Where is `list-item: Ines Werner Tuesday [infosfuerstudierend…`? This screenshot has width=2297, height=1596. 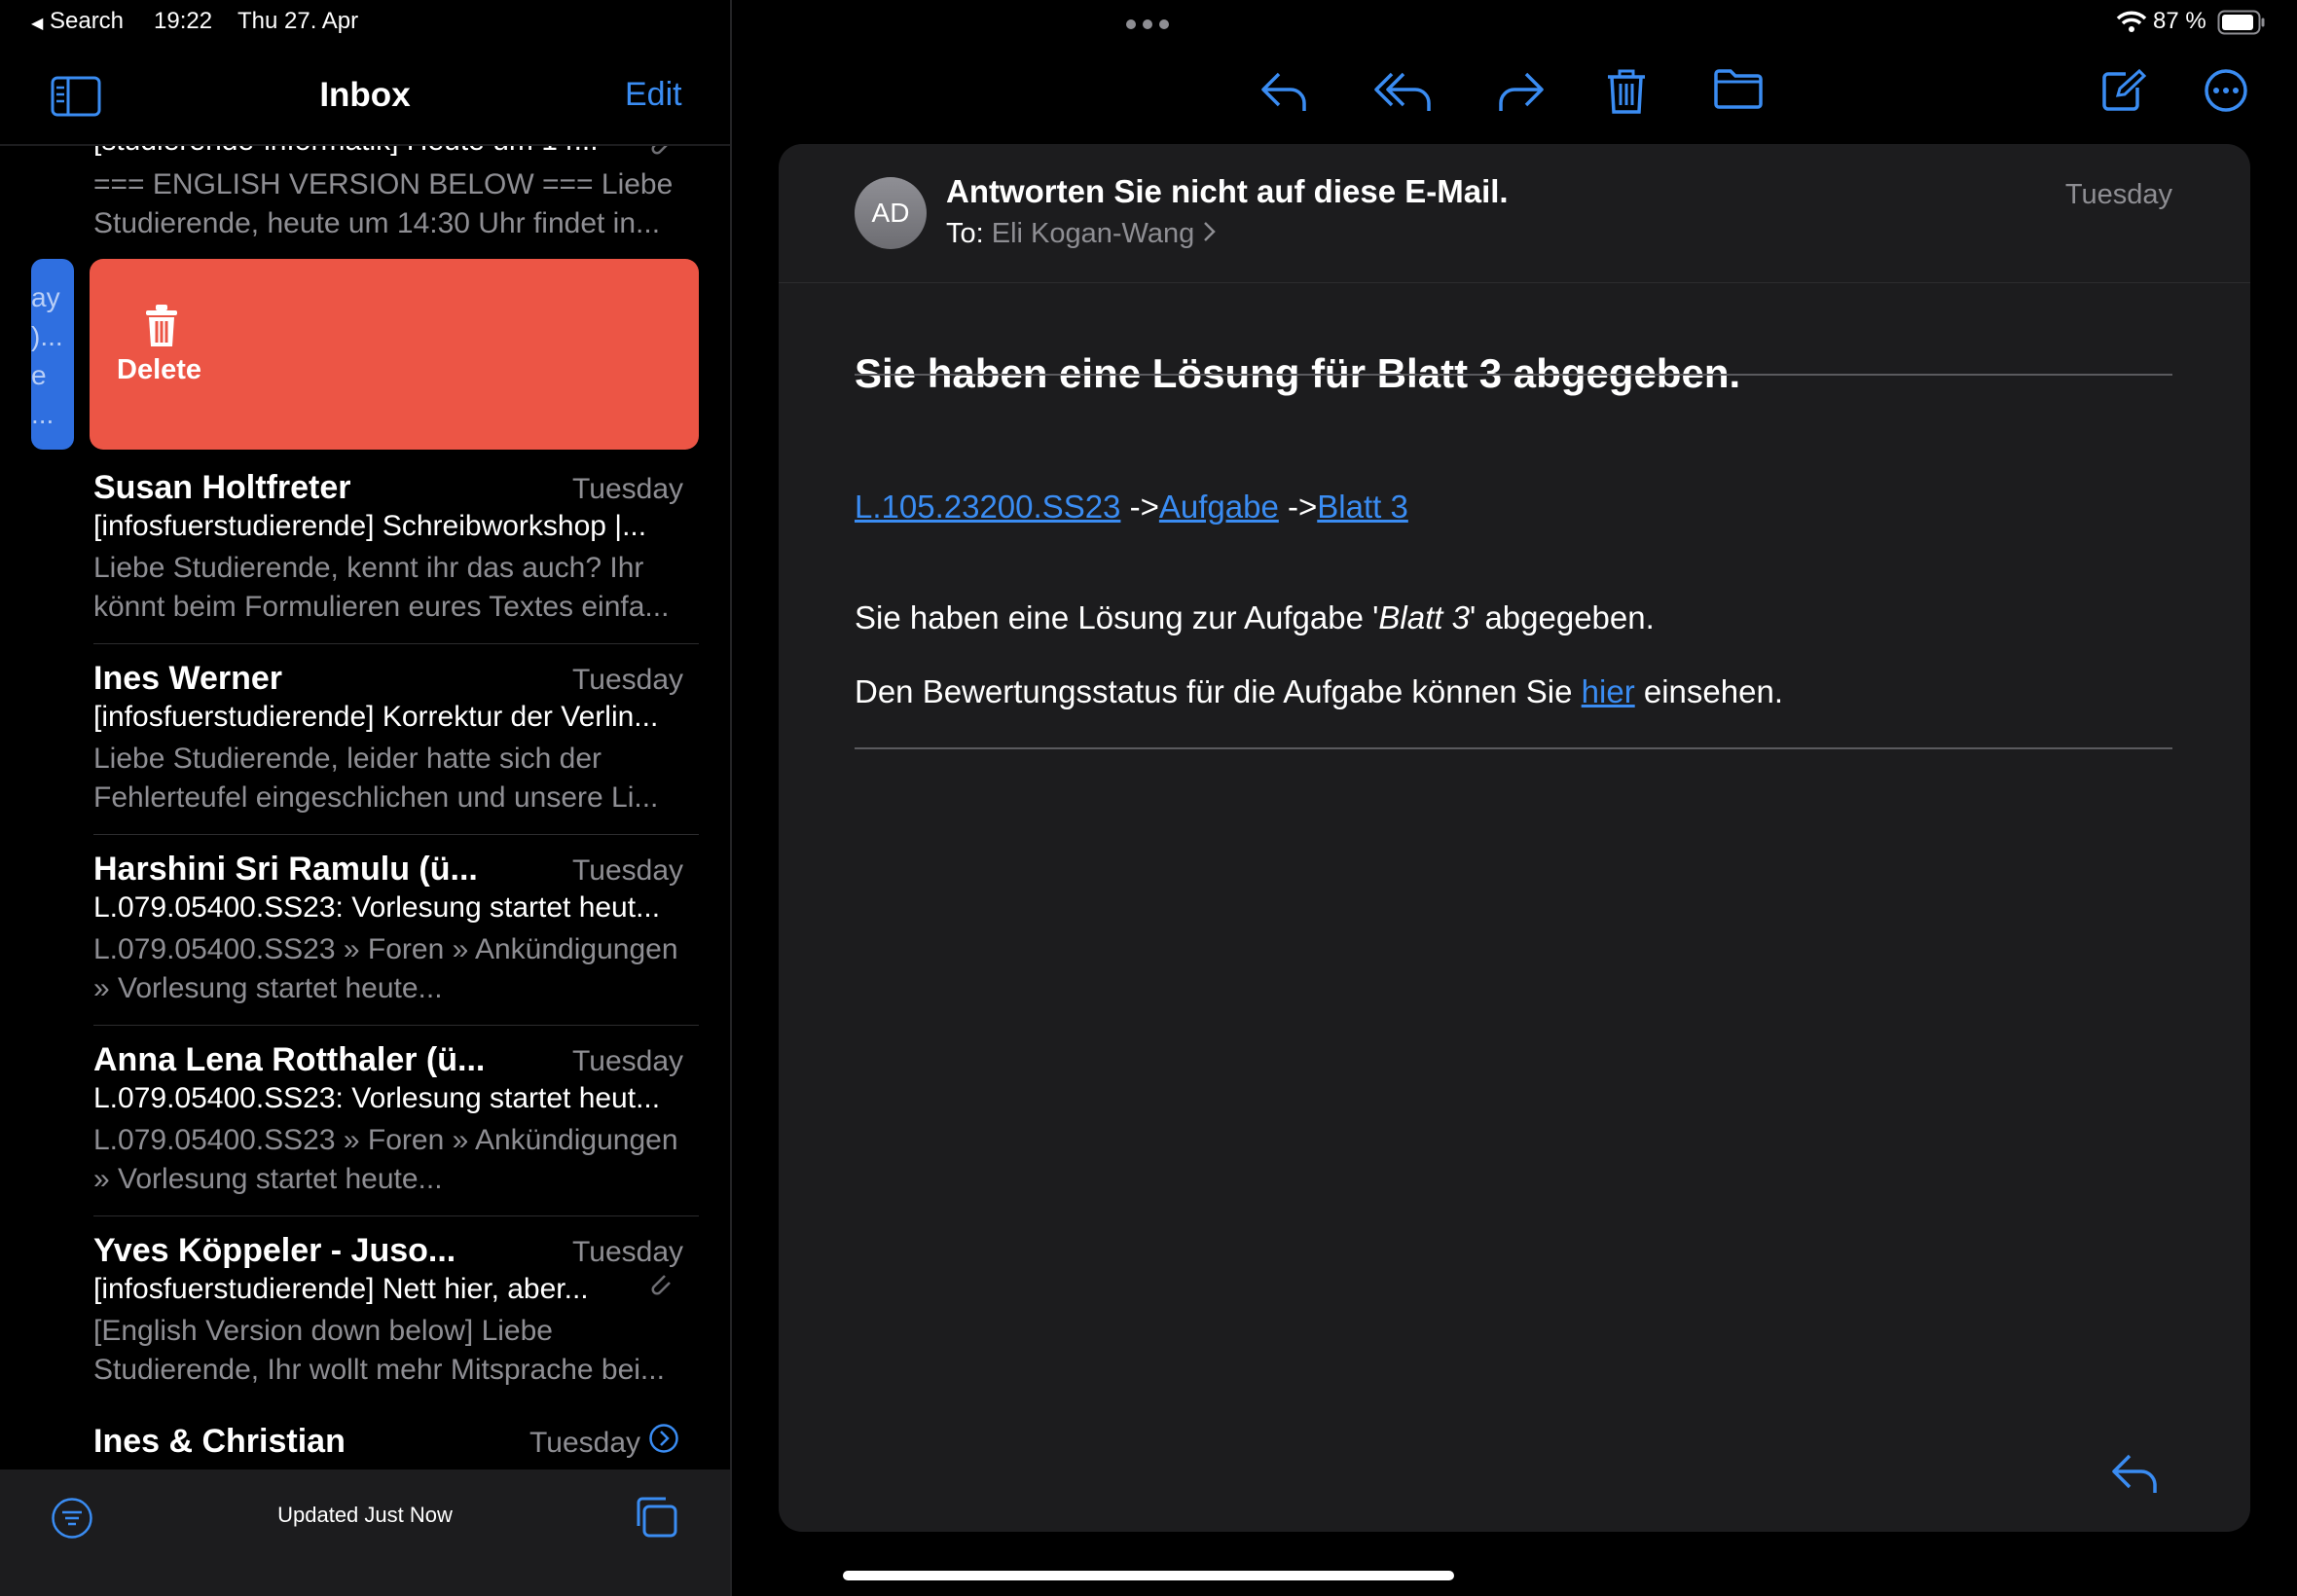
list-item: Ines Werner Tuesday [infosfuerstudierend… is located at coordinates (365, 739).